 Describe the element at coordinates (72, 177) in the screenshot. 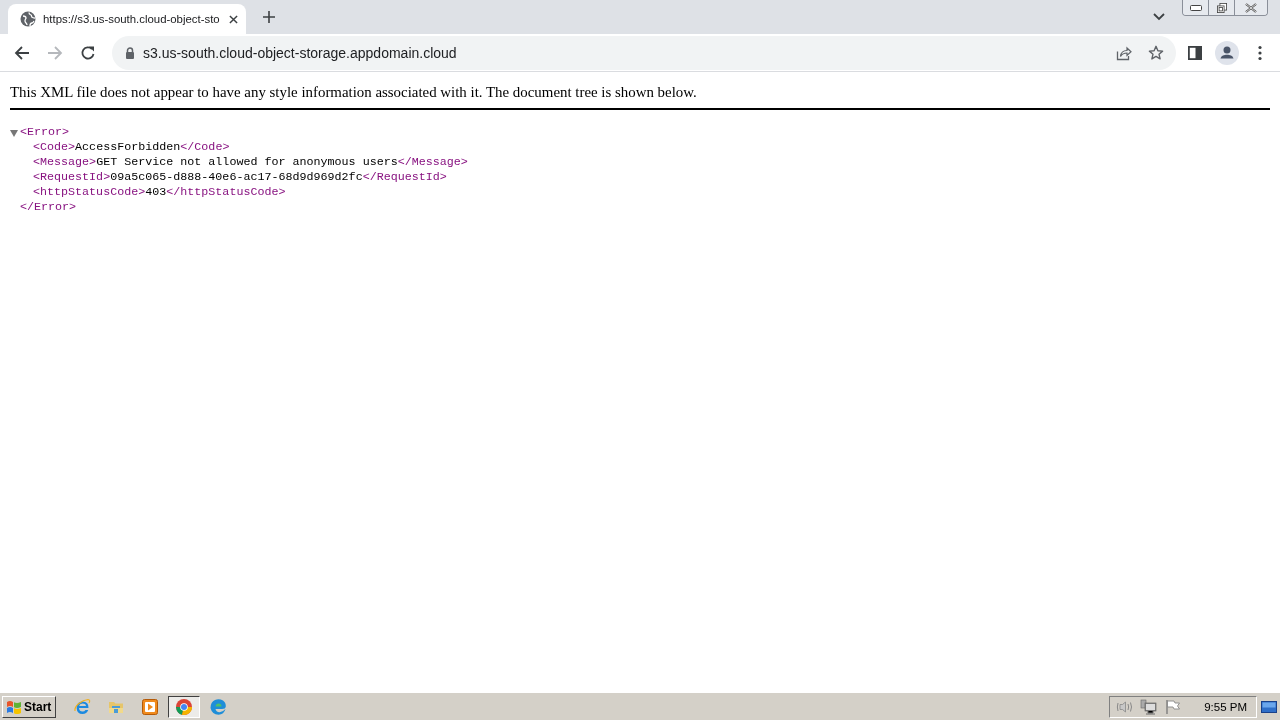

I see `xml-open-tag: <RequestId>` at that location.